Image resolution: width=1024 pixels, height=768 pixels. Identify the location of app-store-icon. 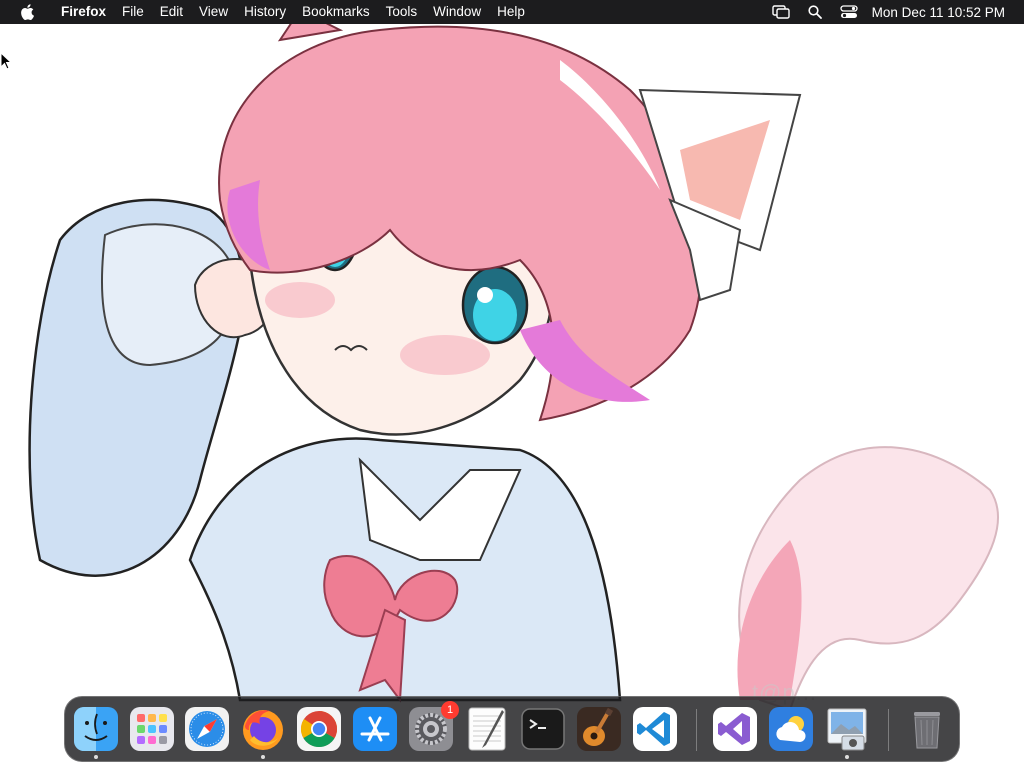
(375, 729).